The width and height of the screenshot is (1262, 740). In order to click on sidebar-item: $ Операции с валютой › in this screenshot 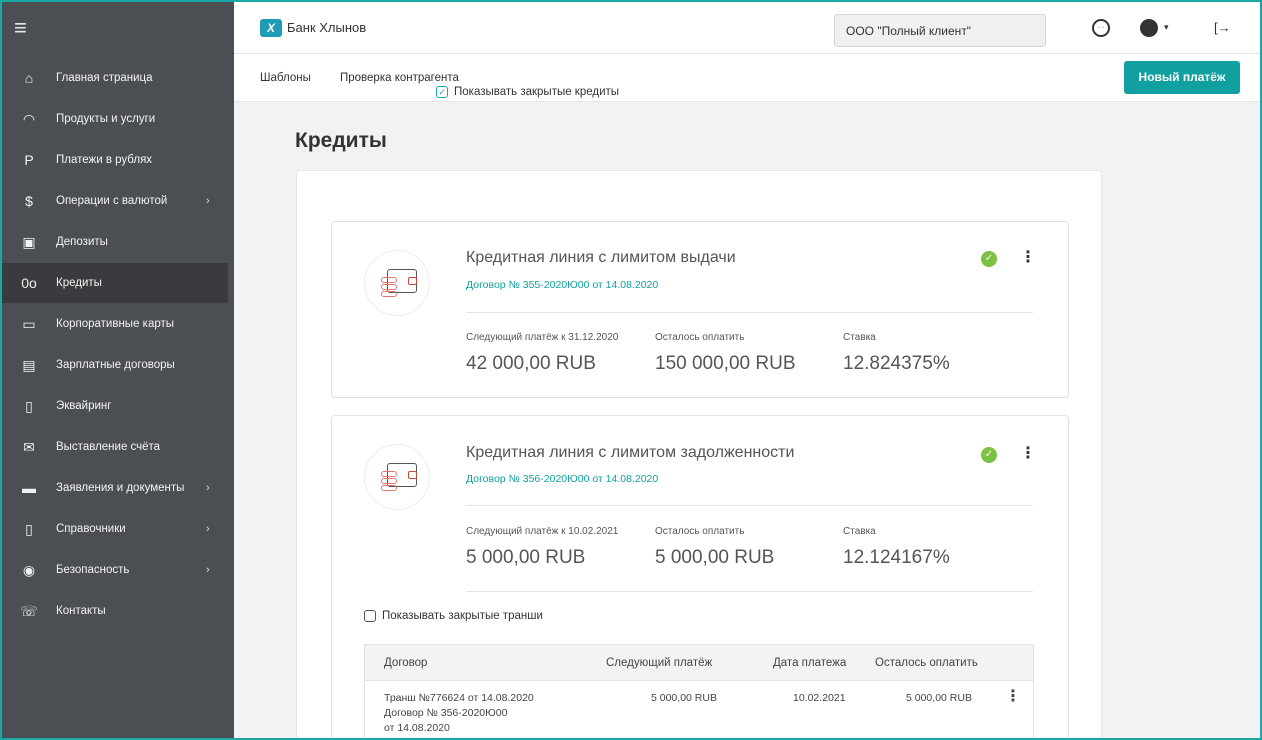, I will do `click(115, 201)`.